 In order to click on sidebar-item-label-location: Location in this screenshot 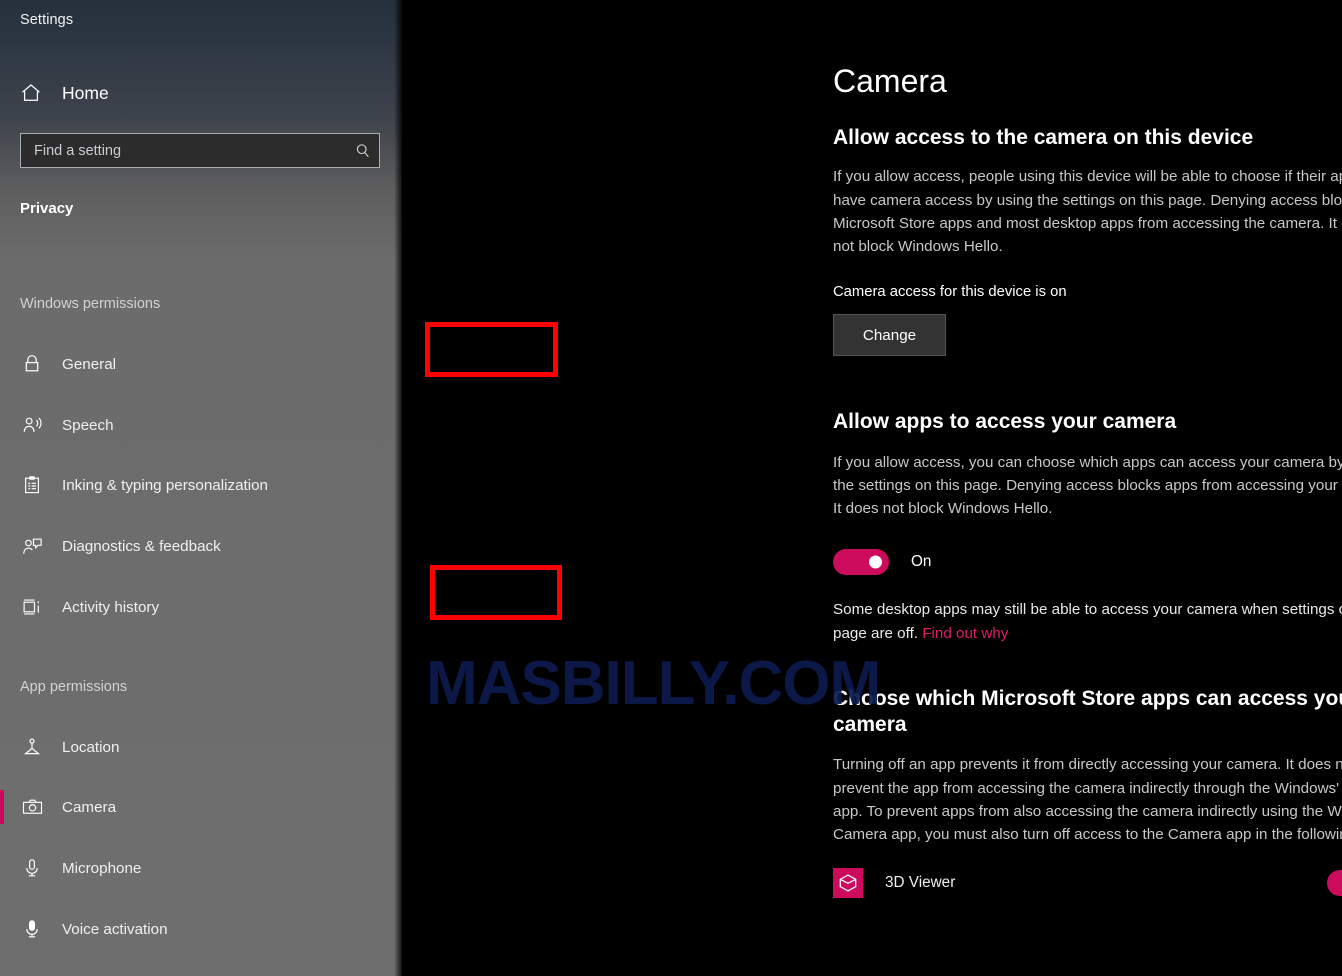, I will do `click(91, 747)`.